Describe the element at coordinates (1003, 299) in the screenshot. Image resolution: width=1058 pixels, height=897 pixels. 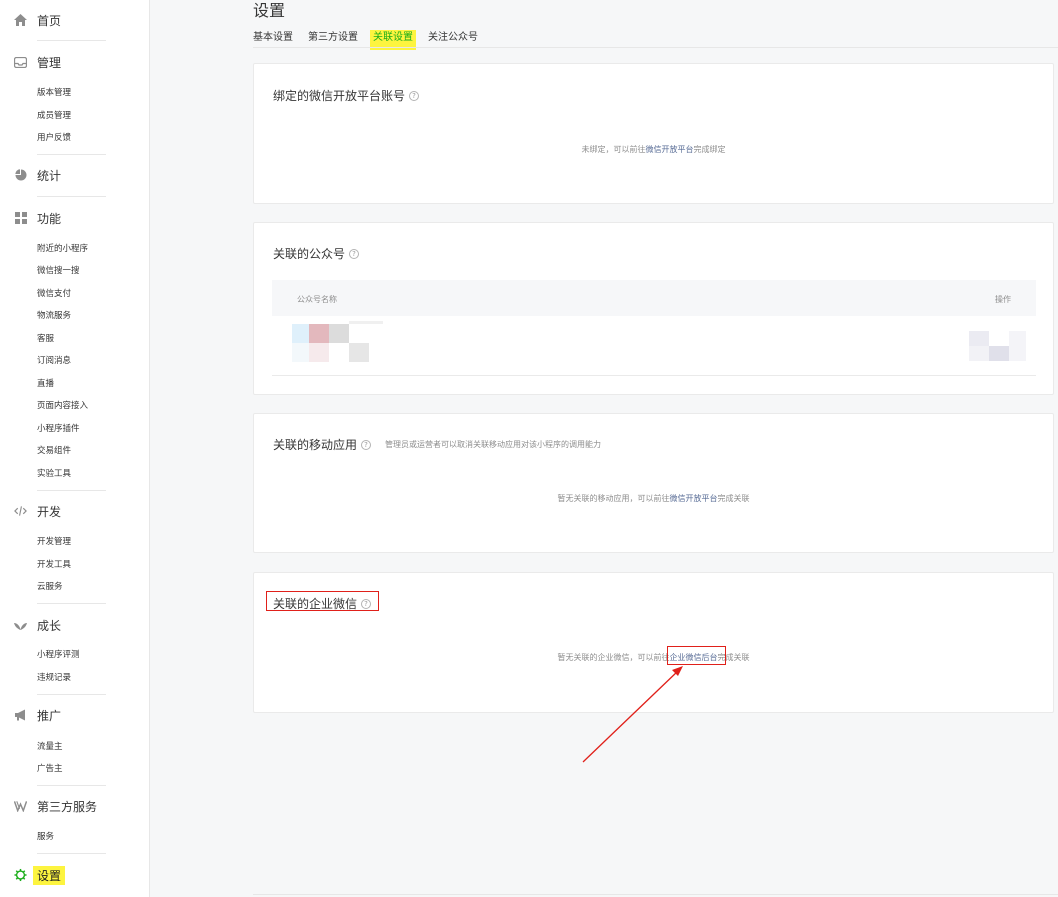
I see `column-actions: 操作` at that location.